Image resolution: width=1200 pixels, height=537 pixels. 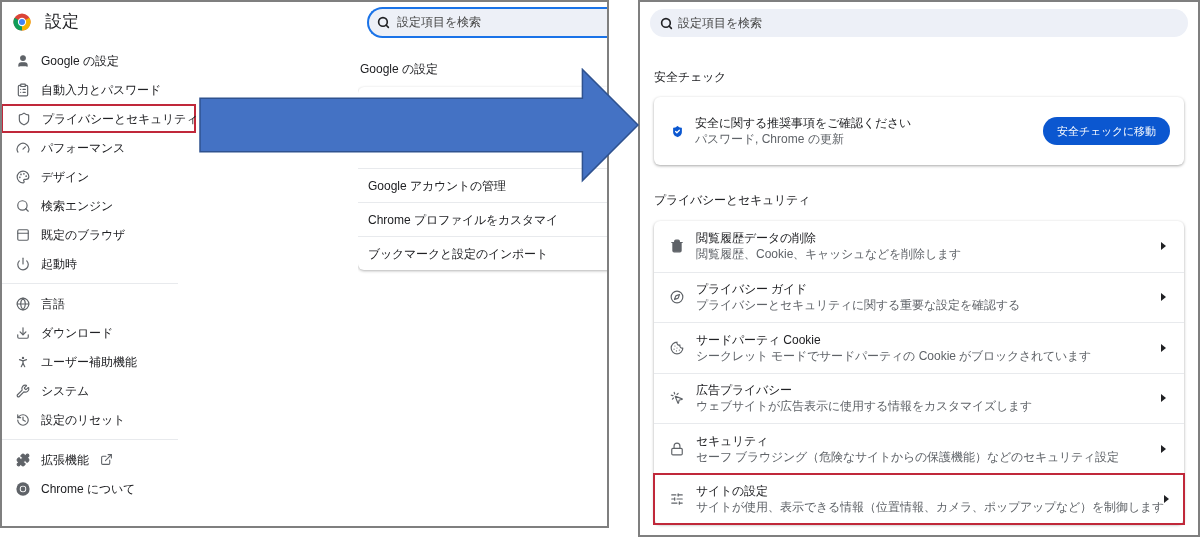 I want to click on sidebar-item: ユーザー補助機能, so click(x=90, y=361).